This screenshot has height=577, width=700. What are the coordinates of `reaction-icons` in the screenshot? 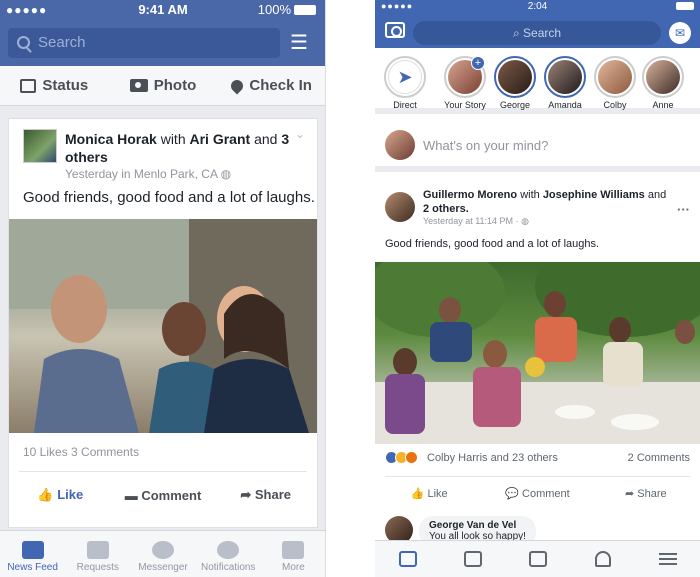 It's located at (401, 457).